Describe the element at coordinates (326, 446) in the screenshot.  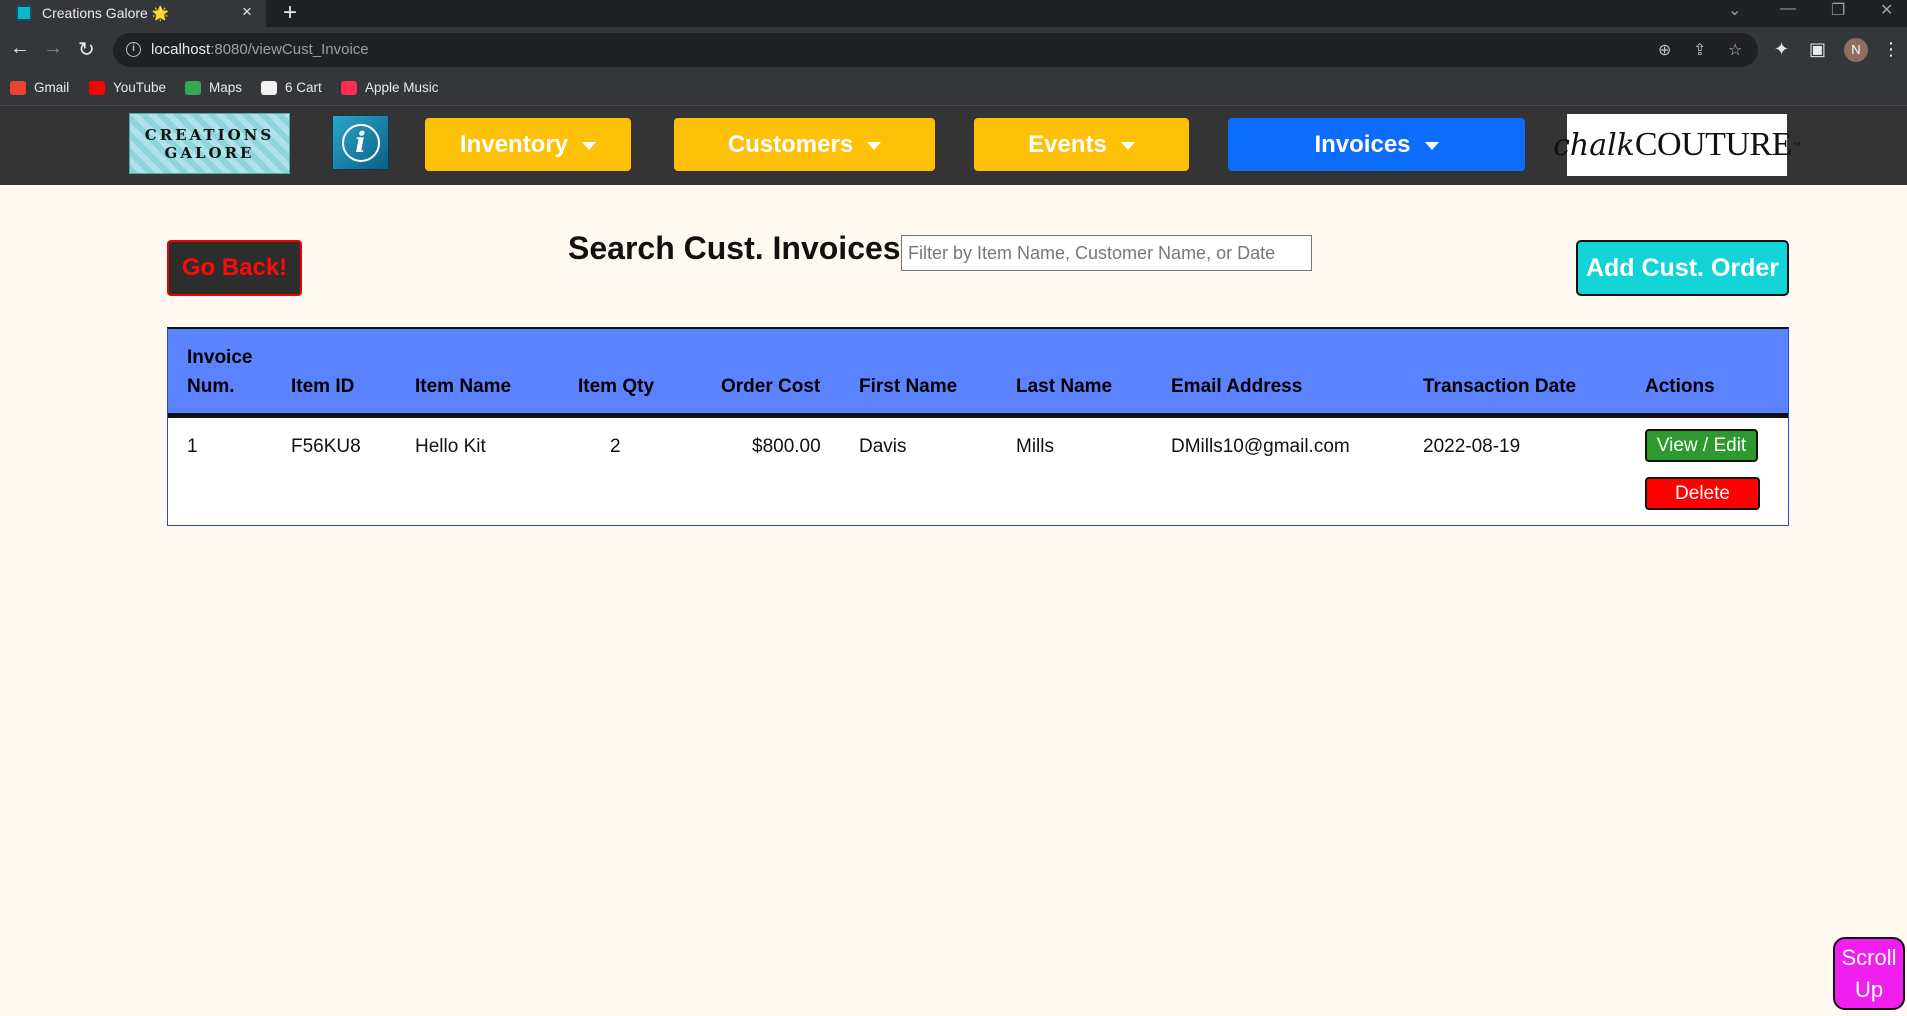
I see `cell-item-id: F56KU8` at that location.